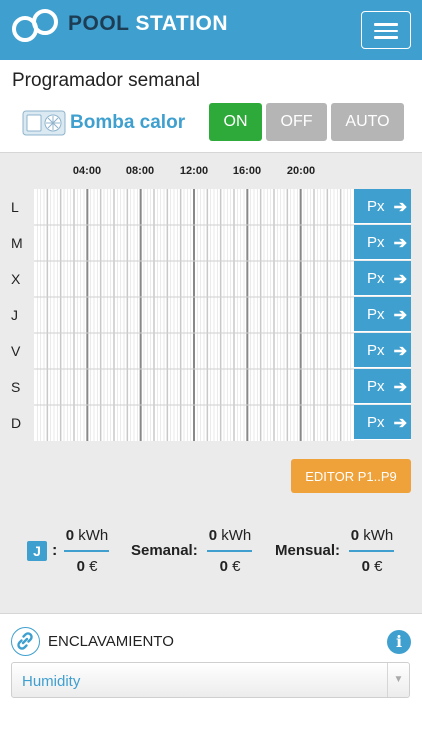 Image resolution: width=422 pixels, height=750 pixels. What do you see at coordinates (382, 386) in the screenshot?
I see `day-program-button-s: Px ➔` at bounding box center [382, 386].